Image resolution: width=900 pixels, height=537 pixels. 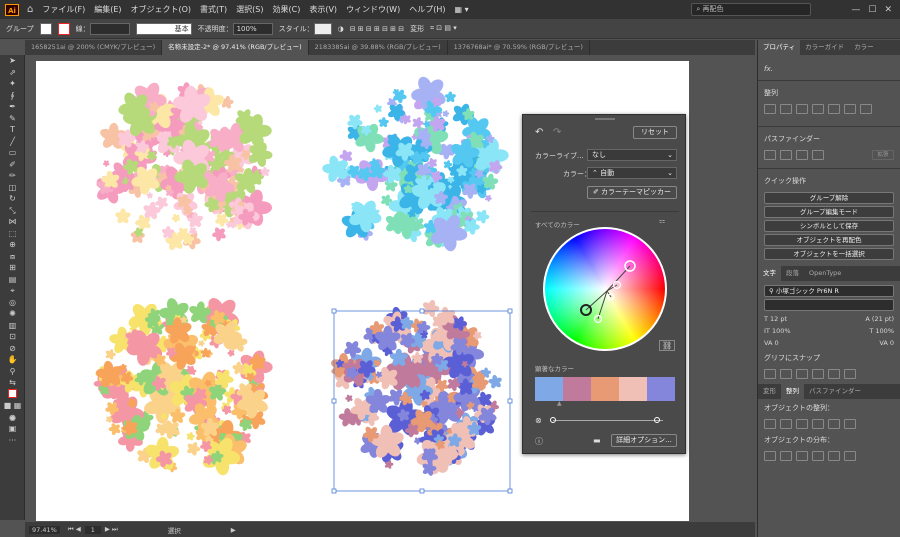 I want to click on width-tool-icon: ⋈, so click(x=12, y=222).